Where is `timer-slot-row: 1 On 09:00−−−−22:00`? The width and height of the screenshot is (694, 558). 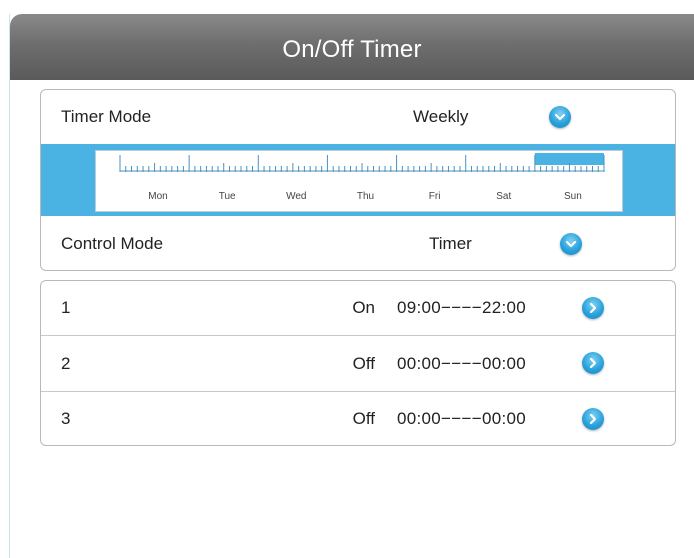
timer-slot-row: 1 On 09:00−−−−22:00 is located at coordinates (358, 308).